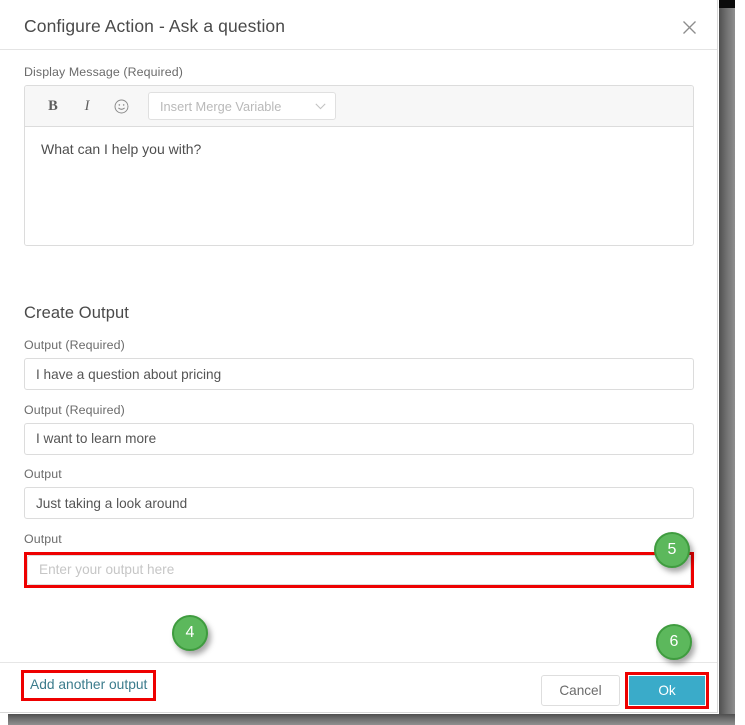 Image resolution: width=745 pixels, height=725 pixels. I want to click on insert-merge-variable-select: Insert Merge Variable, so click(242, 106).